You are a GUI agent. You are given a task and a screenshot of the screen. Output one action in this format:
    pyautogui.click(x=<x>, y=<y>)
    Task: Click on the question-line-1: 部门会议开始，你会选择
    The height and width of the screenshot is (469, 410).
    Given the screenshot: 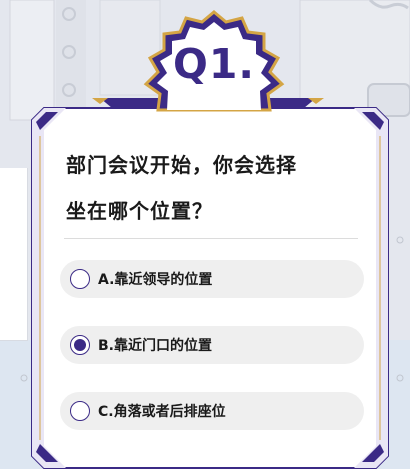 What is the action you would take?
    pyautogui.click(x=181, y=165)
    